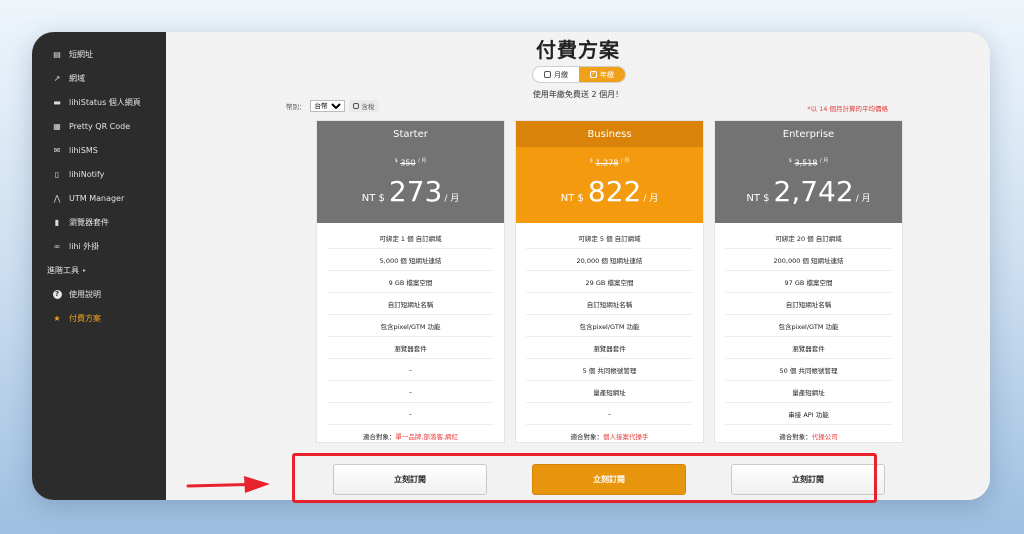 This screenshot has height=534, width=1024. What do you see at coordinates (57, 222) in the screenshot?
I see `bookmark-icon: ▮` at bounding box center [57, 222].